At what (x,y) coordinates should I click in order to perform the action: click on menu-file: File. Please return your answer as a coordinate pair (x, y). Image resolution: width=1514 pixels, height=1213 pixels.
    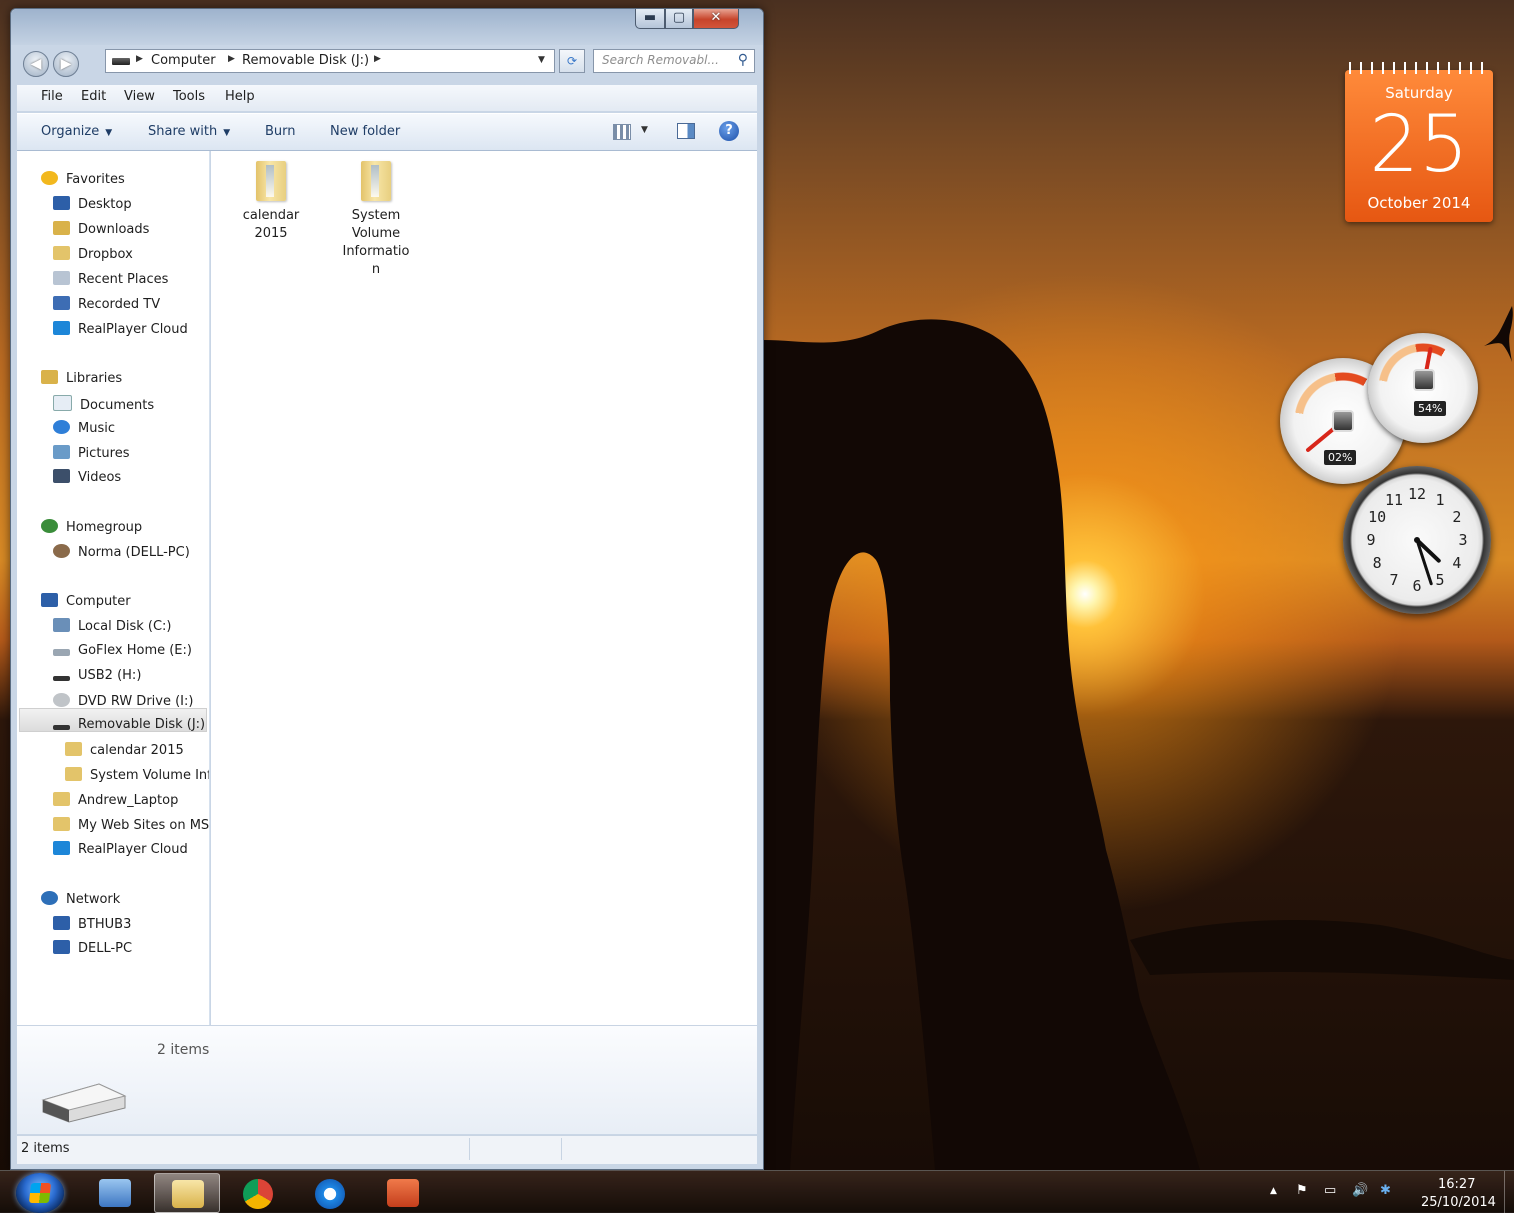
    Looking at the image, I should click on (52, 96).